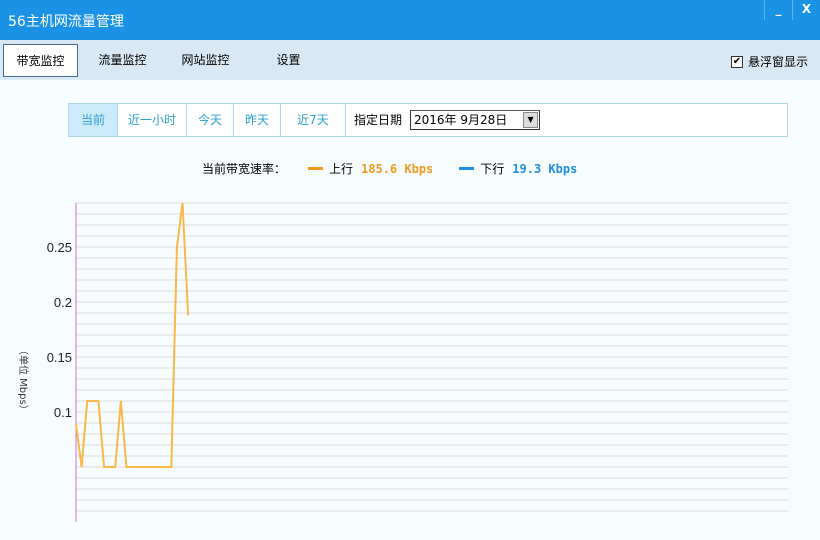  What do you see at coordinates (59, 247) in the screenshot?
I see `y-tick-label: 0.25` at bounding box center [59, 247].